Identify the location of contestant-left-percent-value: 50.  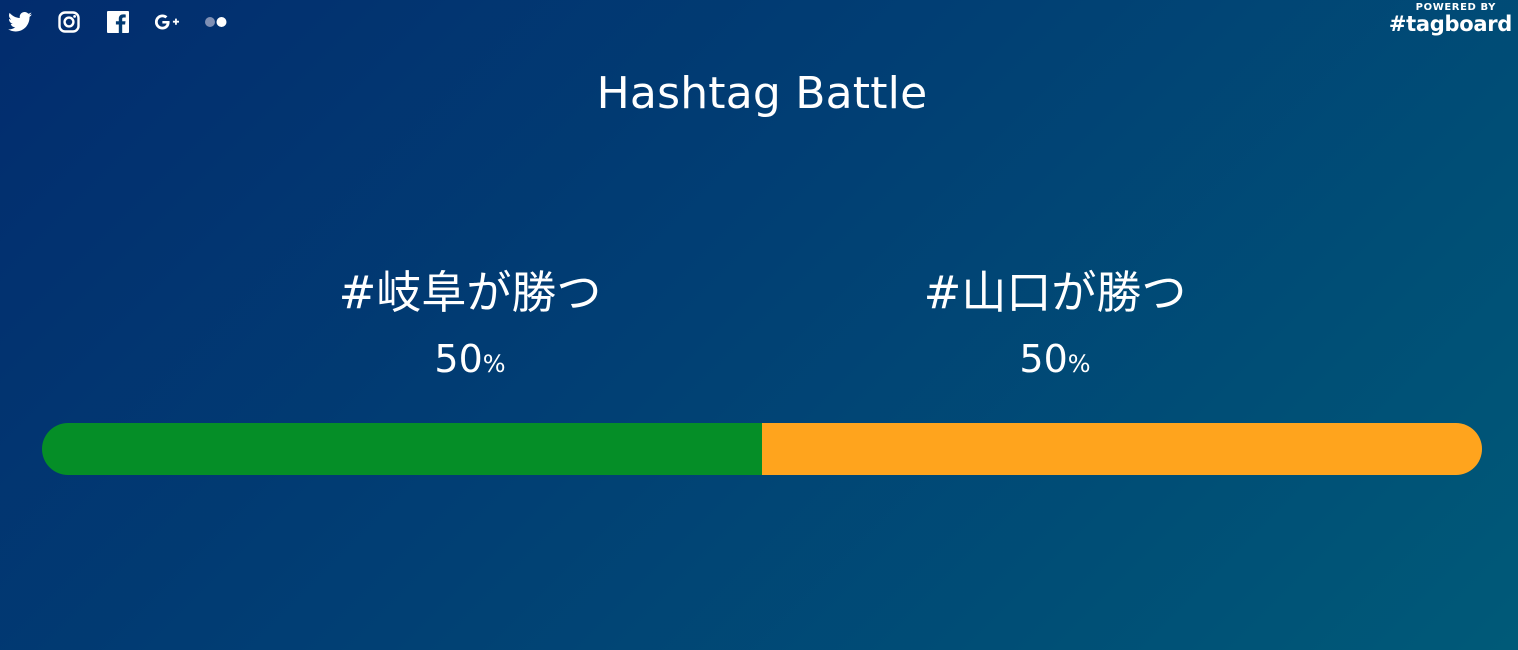
(458, 359).